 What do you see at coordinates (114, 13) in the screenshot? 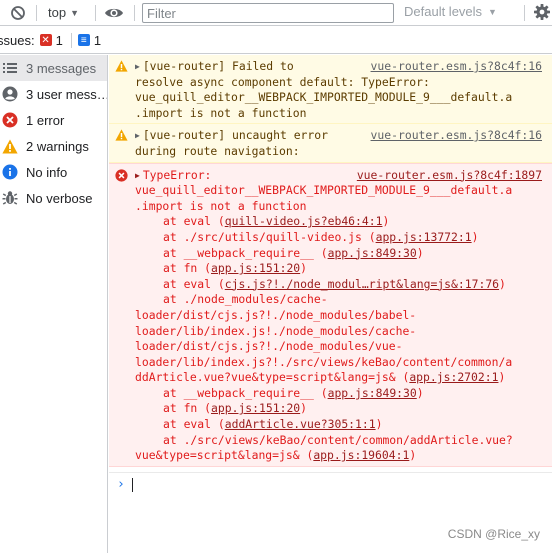
I see `eye-icon` at bounding box center [114, 13].